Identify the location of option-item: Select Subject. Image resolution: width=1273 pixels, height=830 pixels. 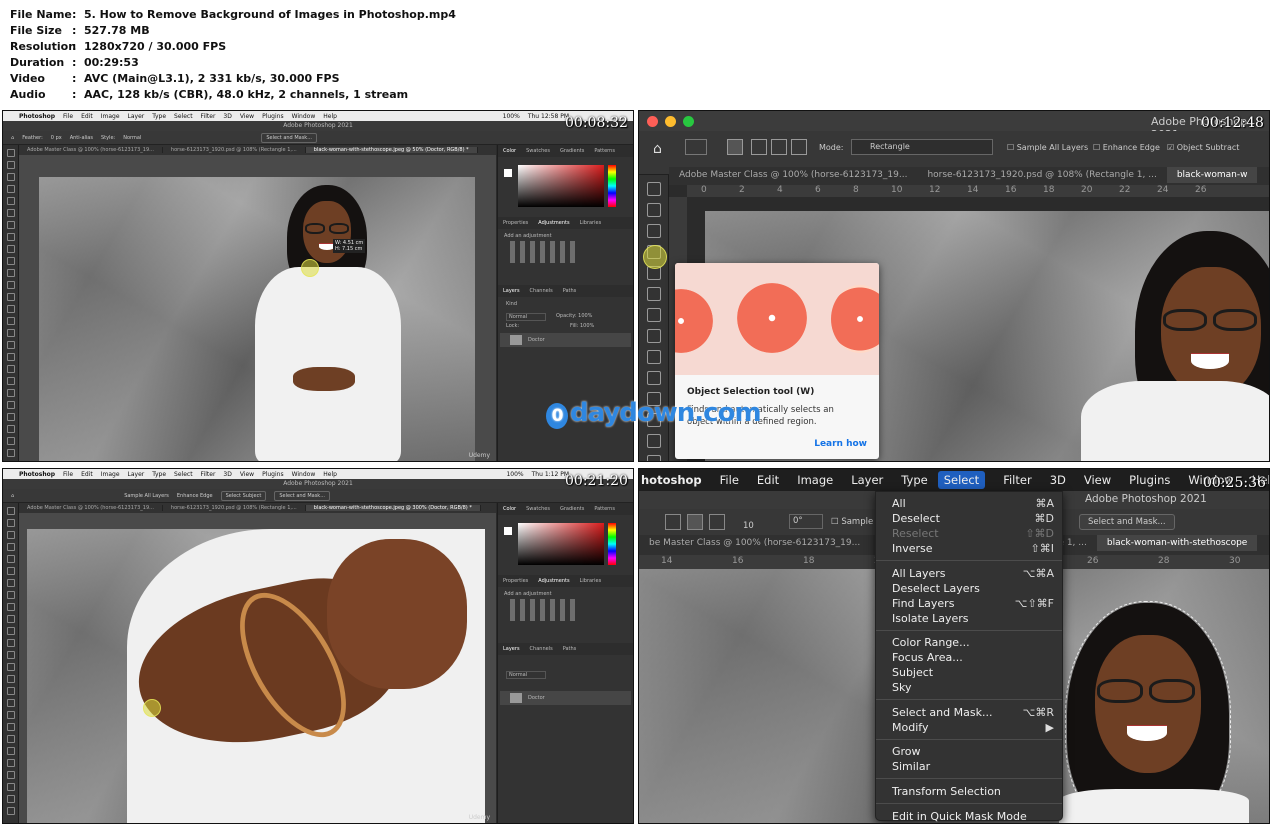
(243, 495).